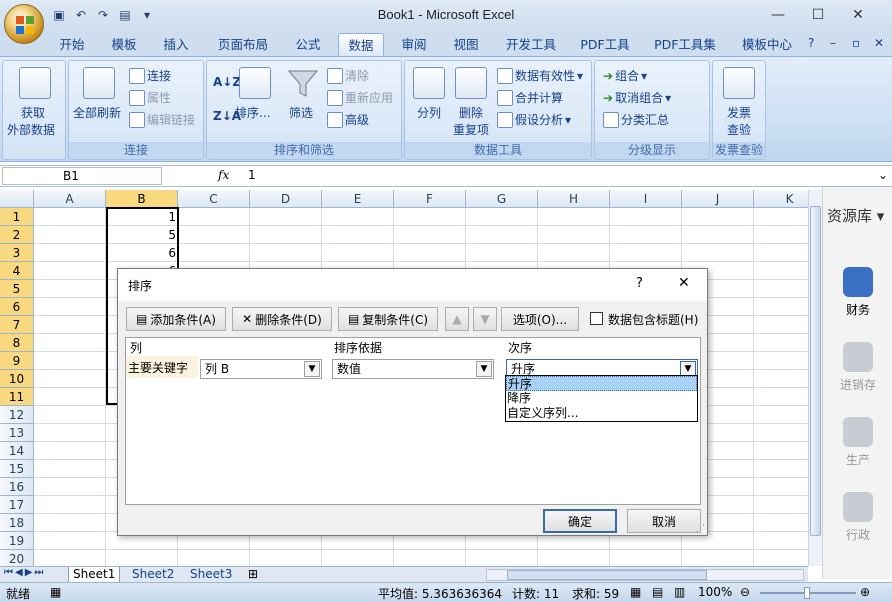 Image resolution: width=892 pixels, height=602 pixels. What do you see at coordinates (243, 44) in the screenshot?
I see `tab-page-layout: 页面布局` at bounding box center [243, 44].